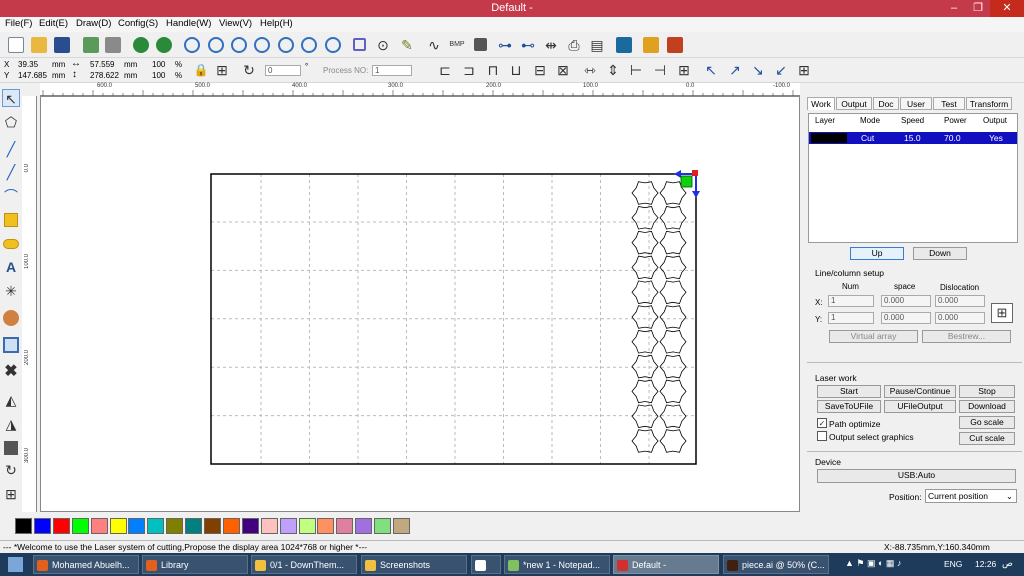 The image size is (1024, 576). I want to click on move-top-left-icon: ↖, so click(711, 70).